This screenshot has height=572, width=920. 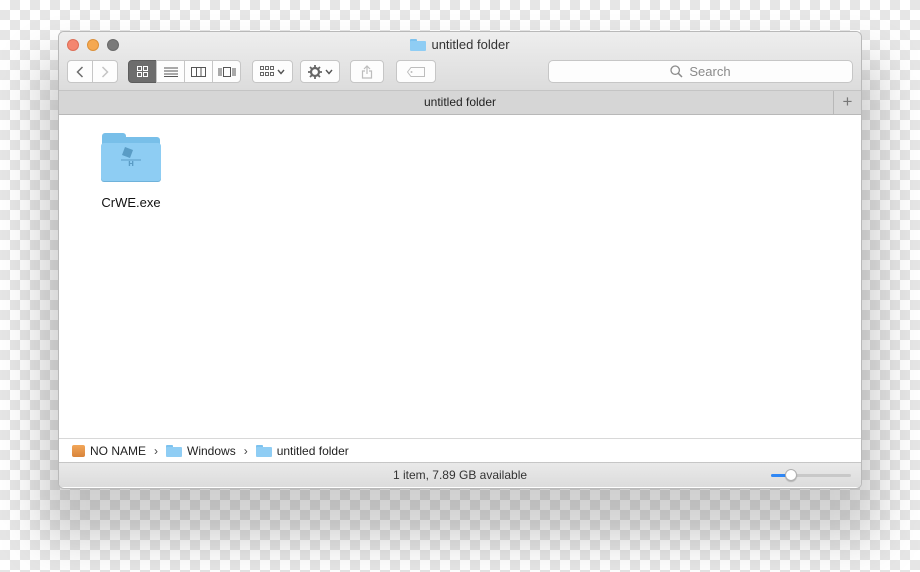 I want to click on view-mode-group, so click(x=184, y=71).